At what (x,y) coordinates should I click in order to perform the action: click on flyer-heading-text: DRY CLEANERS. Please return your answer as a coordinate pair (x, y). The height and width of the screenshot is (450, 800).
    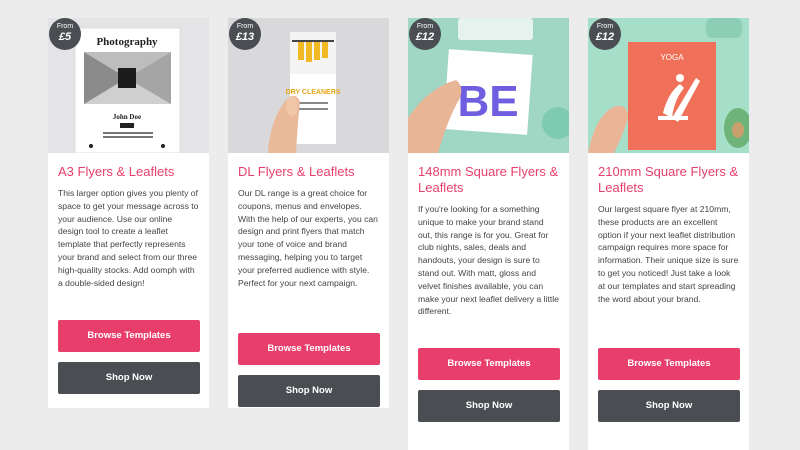
    Looking at the image, I should click on (313, 92).